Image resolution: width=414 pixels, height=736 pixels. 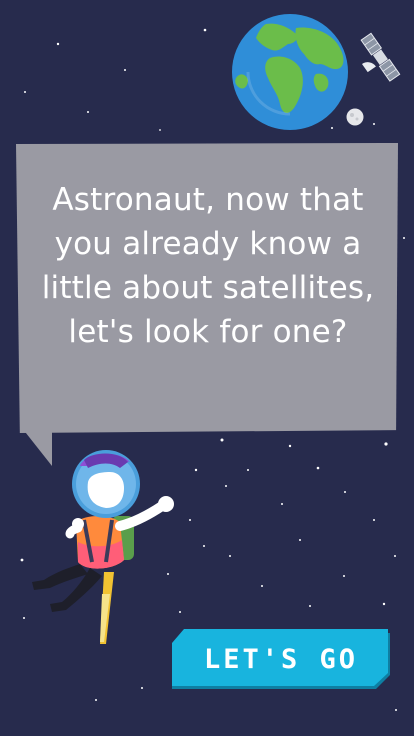 What do you see at coordinates (103, 547) in the screenshot?
I see `astronaut-character` at bounding box center [103, 547].